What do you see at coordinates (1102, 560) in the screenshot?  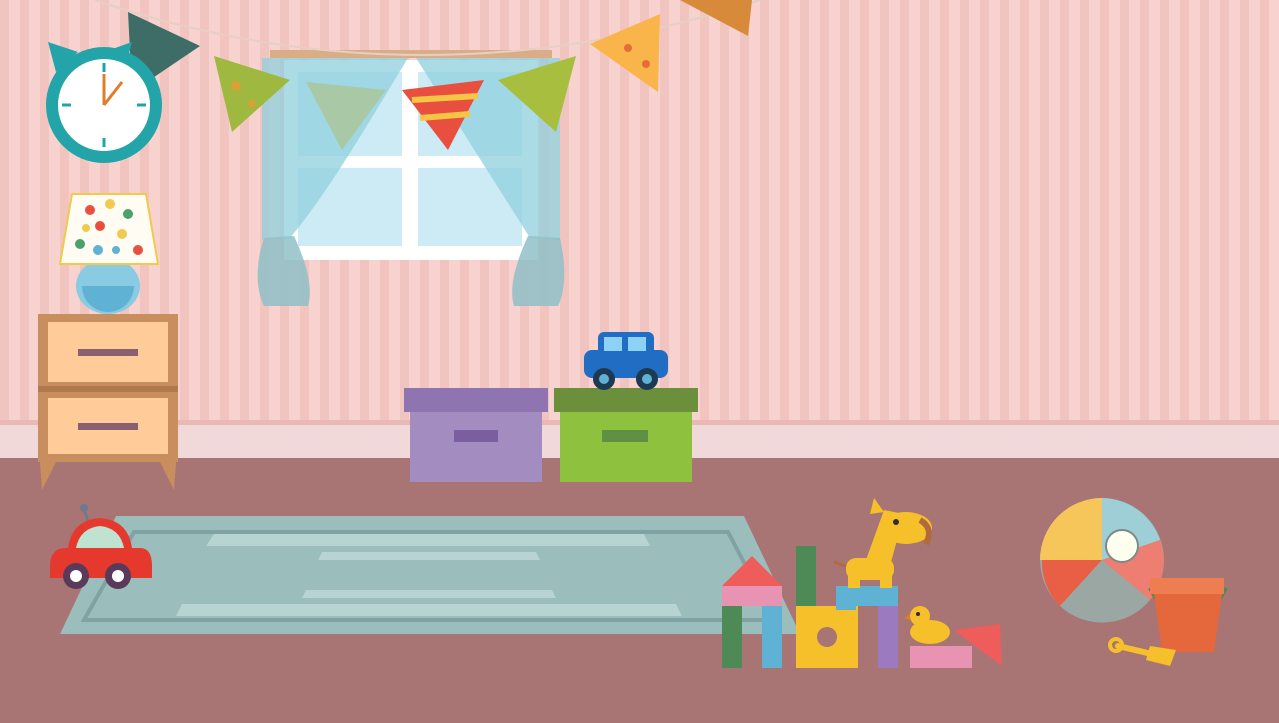 I see `beach-ball` at bounding box center [1102, 560].